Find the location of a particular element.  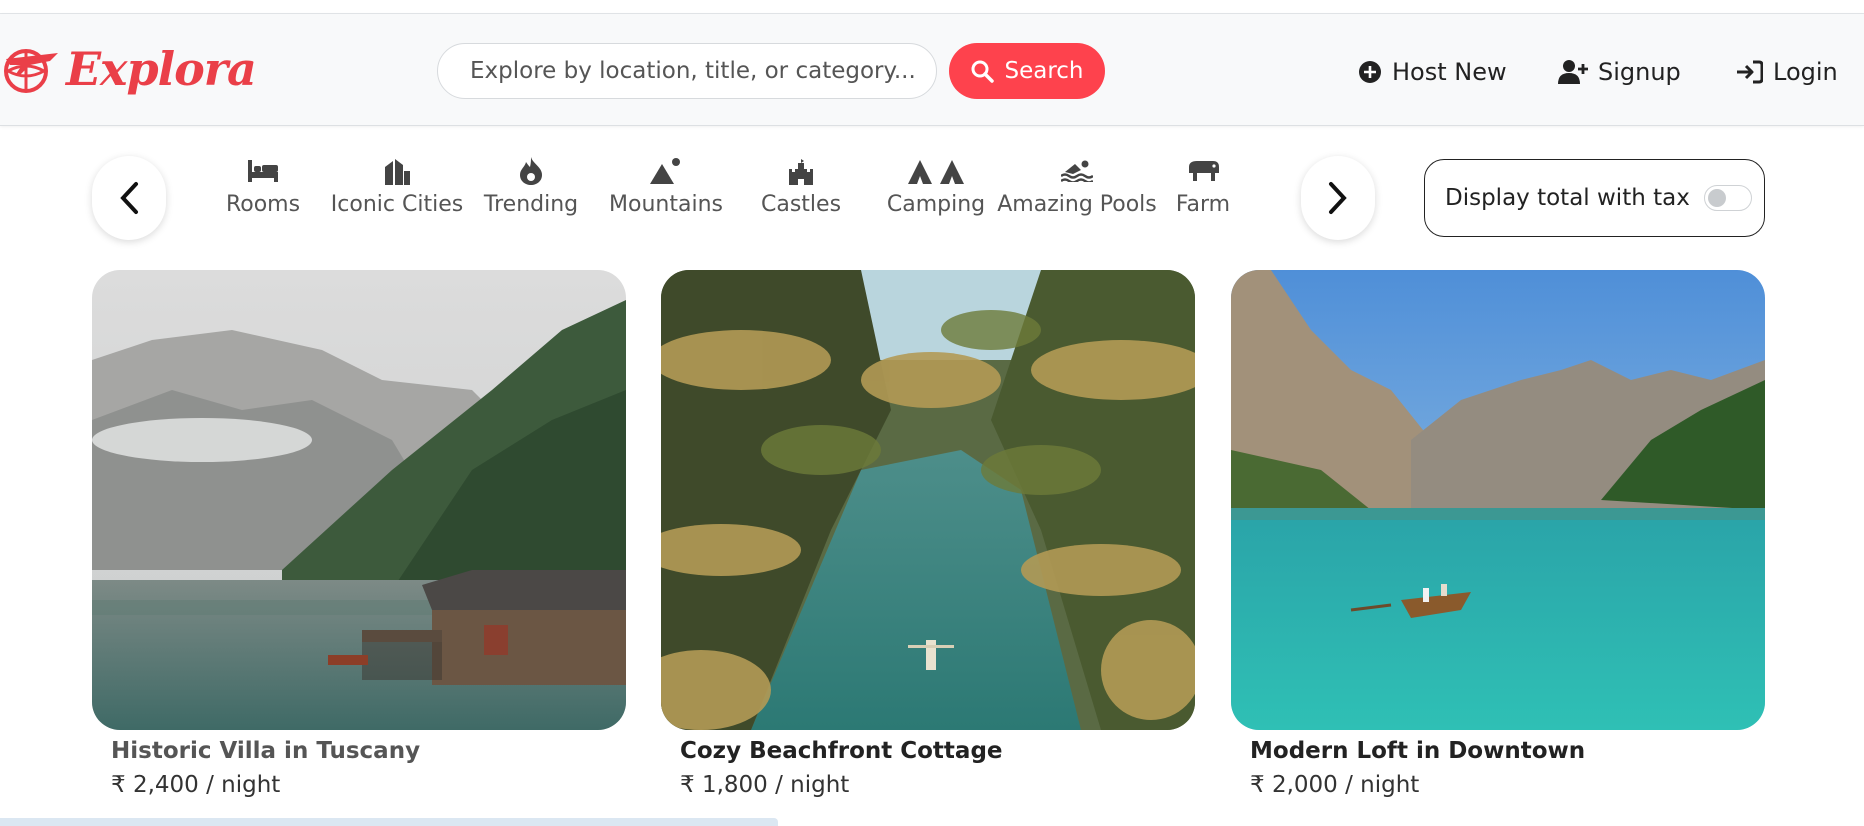

listing-title: Cozy Beachfront Cottage is located at coordinates (841, 751).